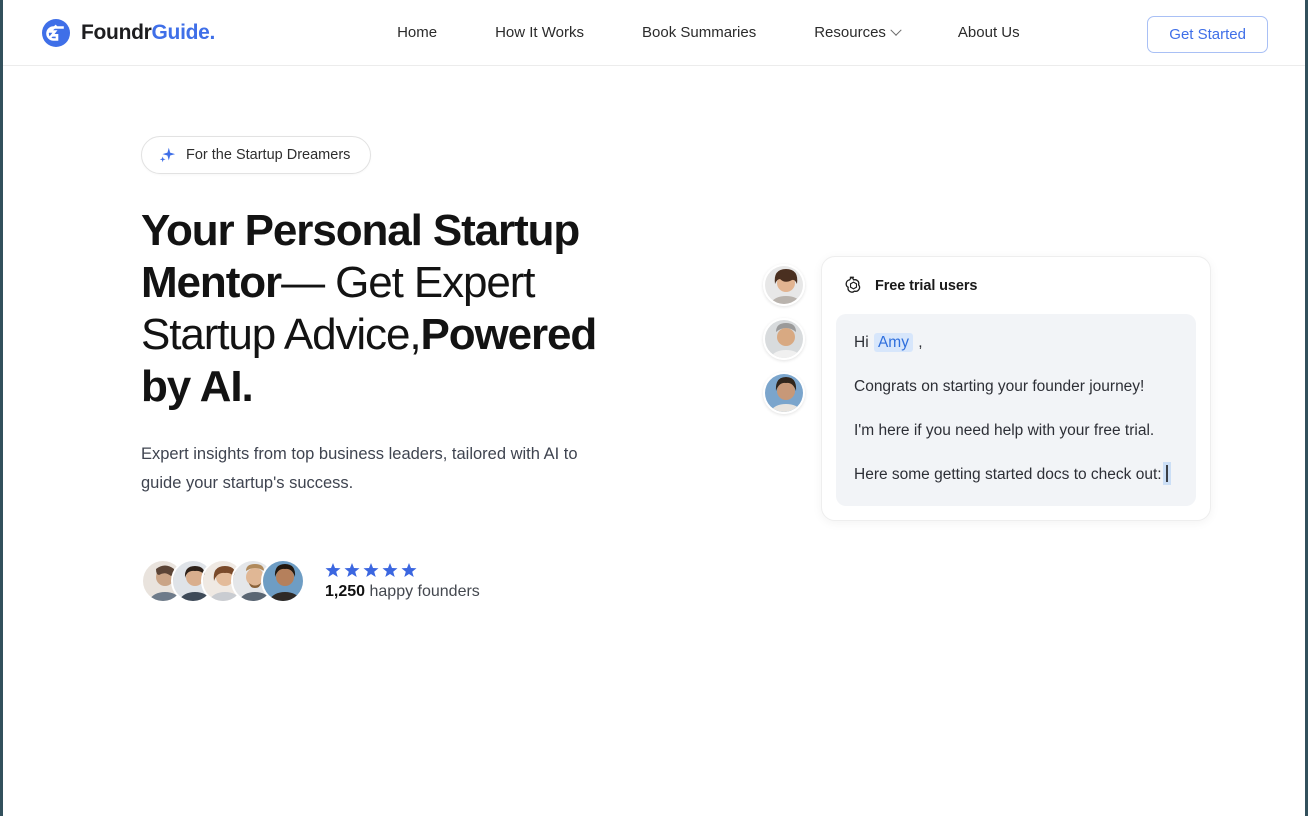 The height and width of the screenshot is (816, 1308). What do you see at coordinates (223, 581) in the screenshot?
I see `founder-avatar-stack` at bounding box center [223, 581].